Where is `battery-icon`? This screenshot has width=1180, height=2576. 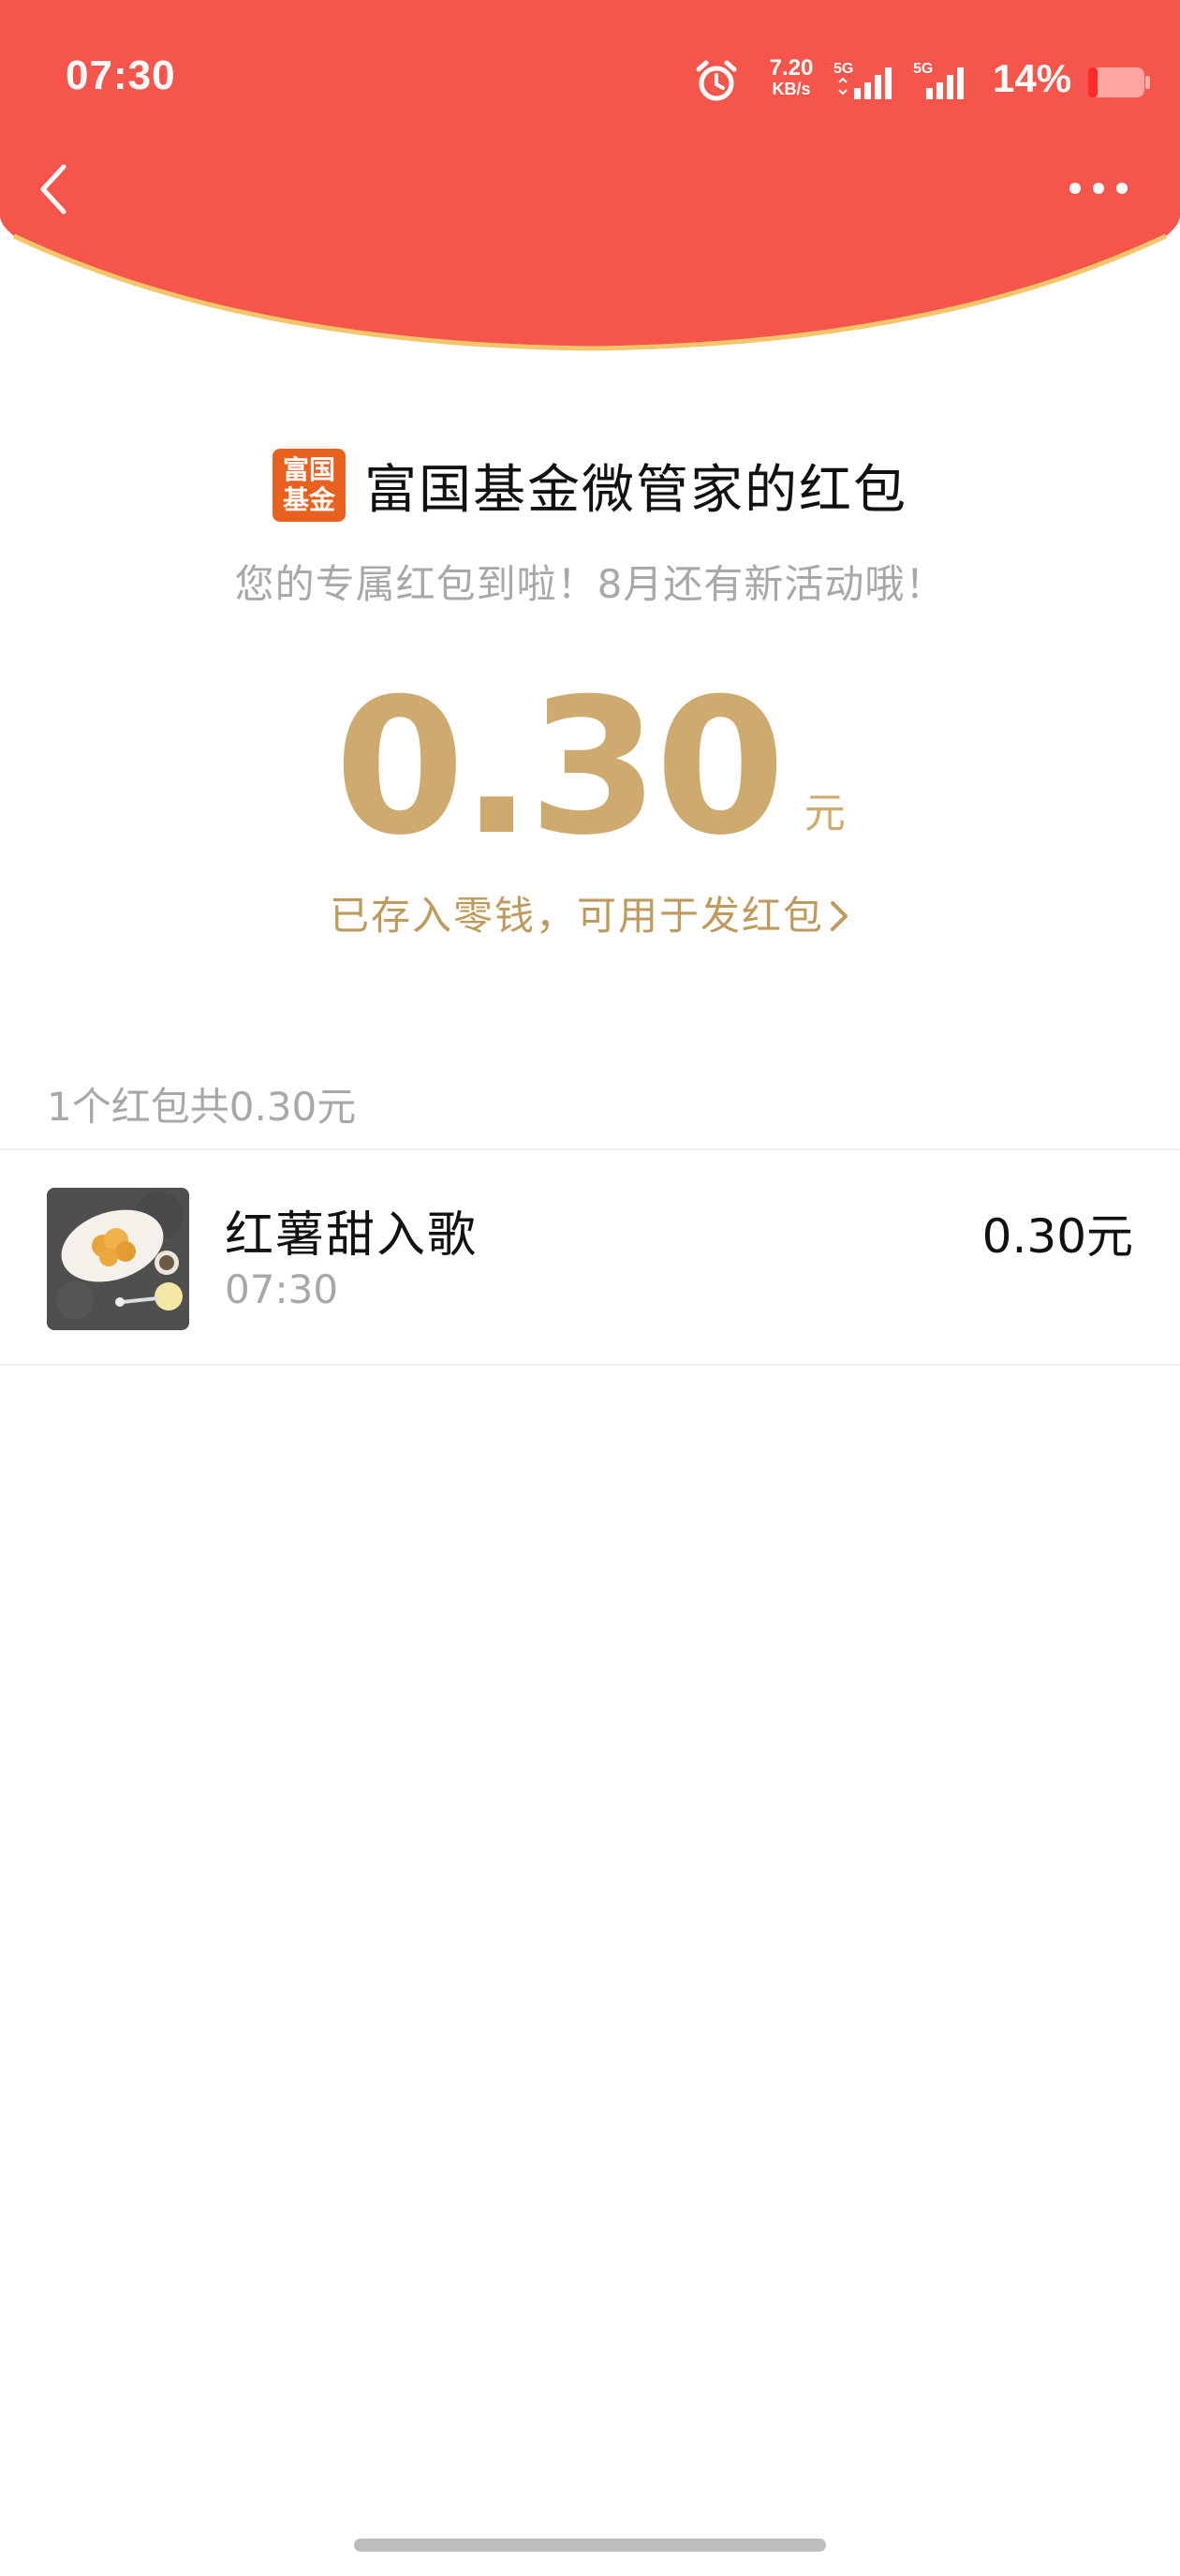
battery-icon is located at coordinates (1119, 82).